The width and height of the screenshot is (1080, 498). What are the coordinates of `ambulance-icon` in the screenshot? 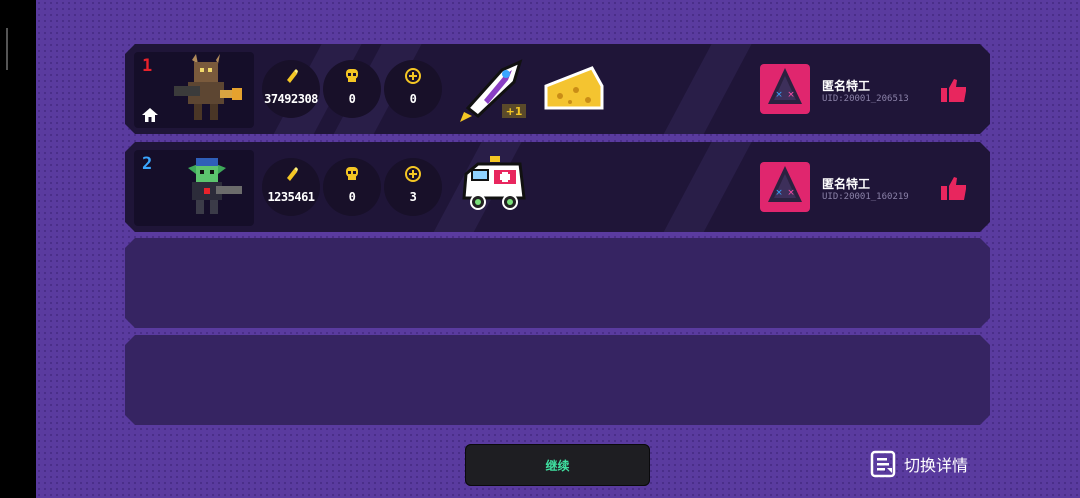 It's located at (494, 183).